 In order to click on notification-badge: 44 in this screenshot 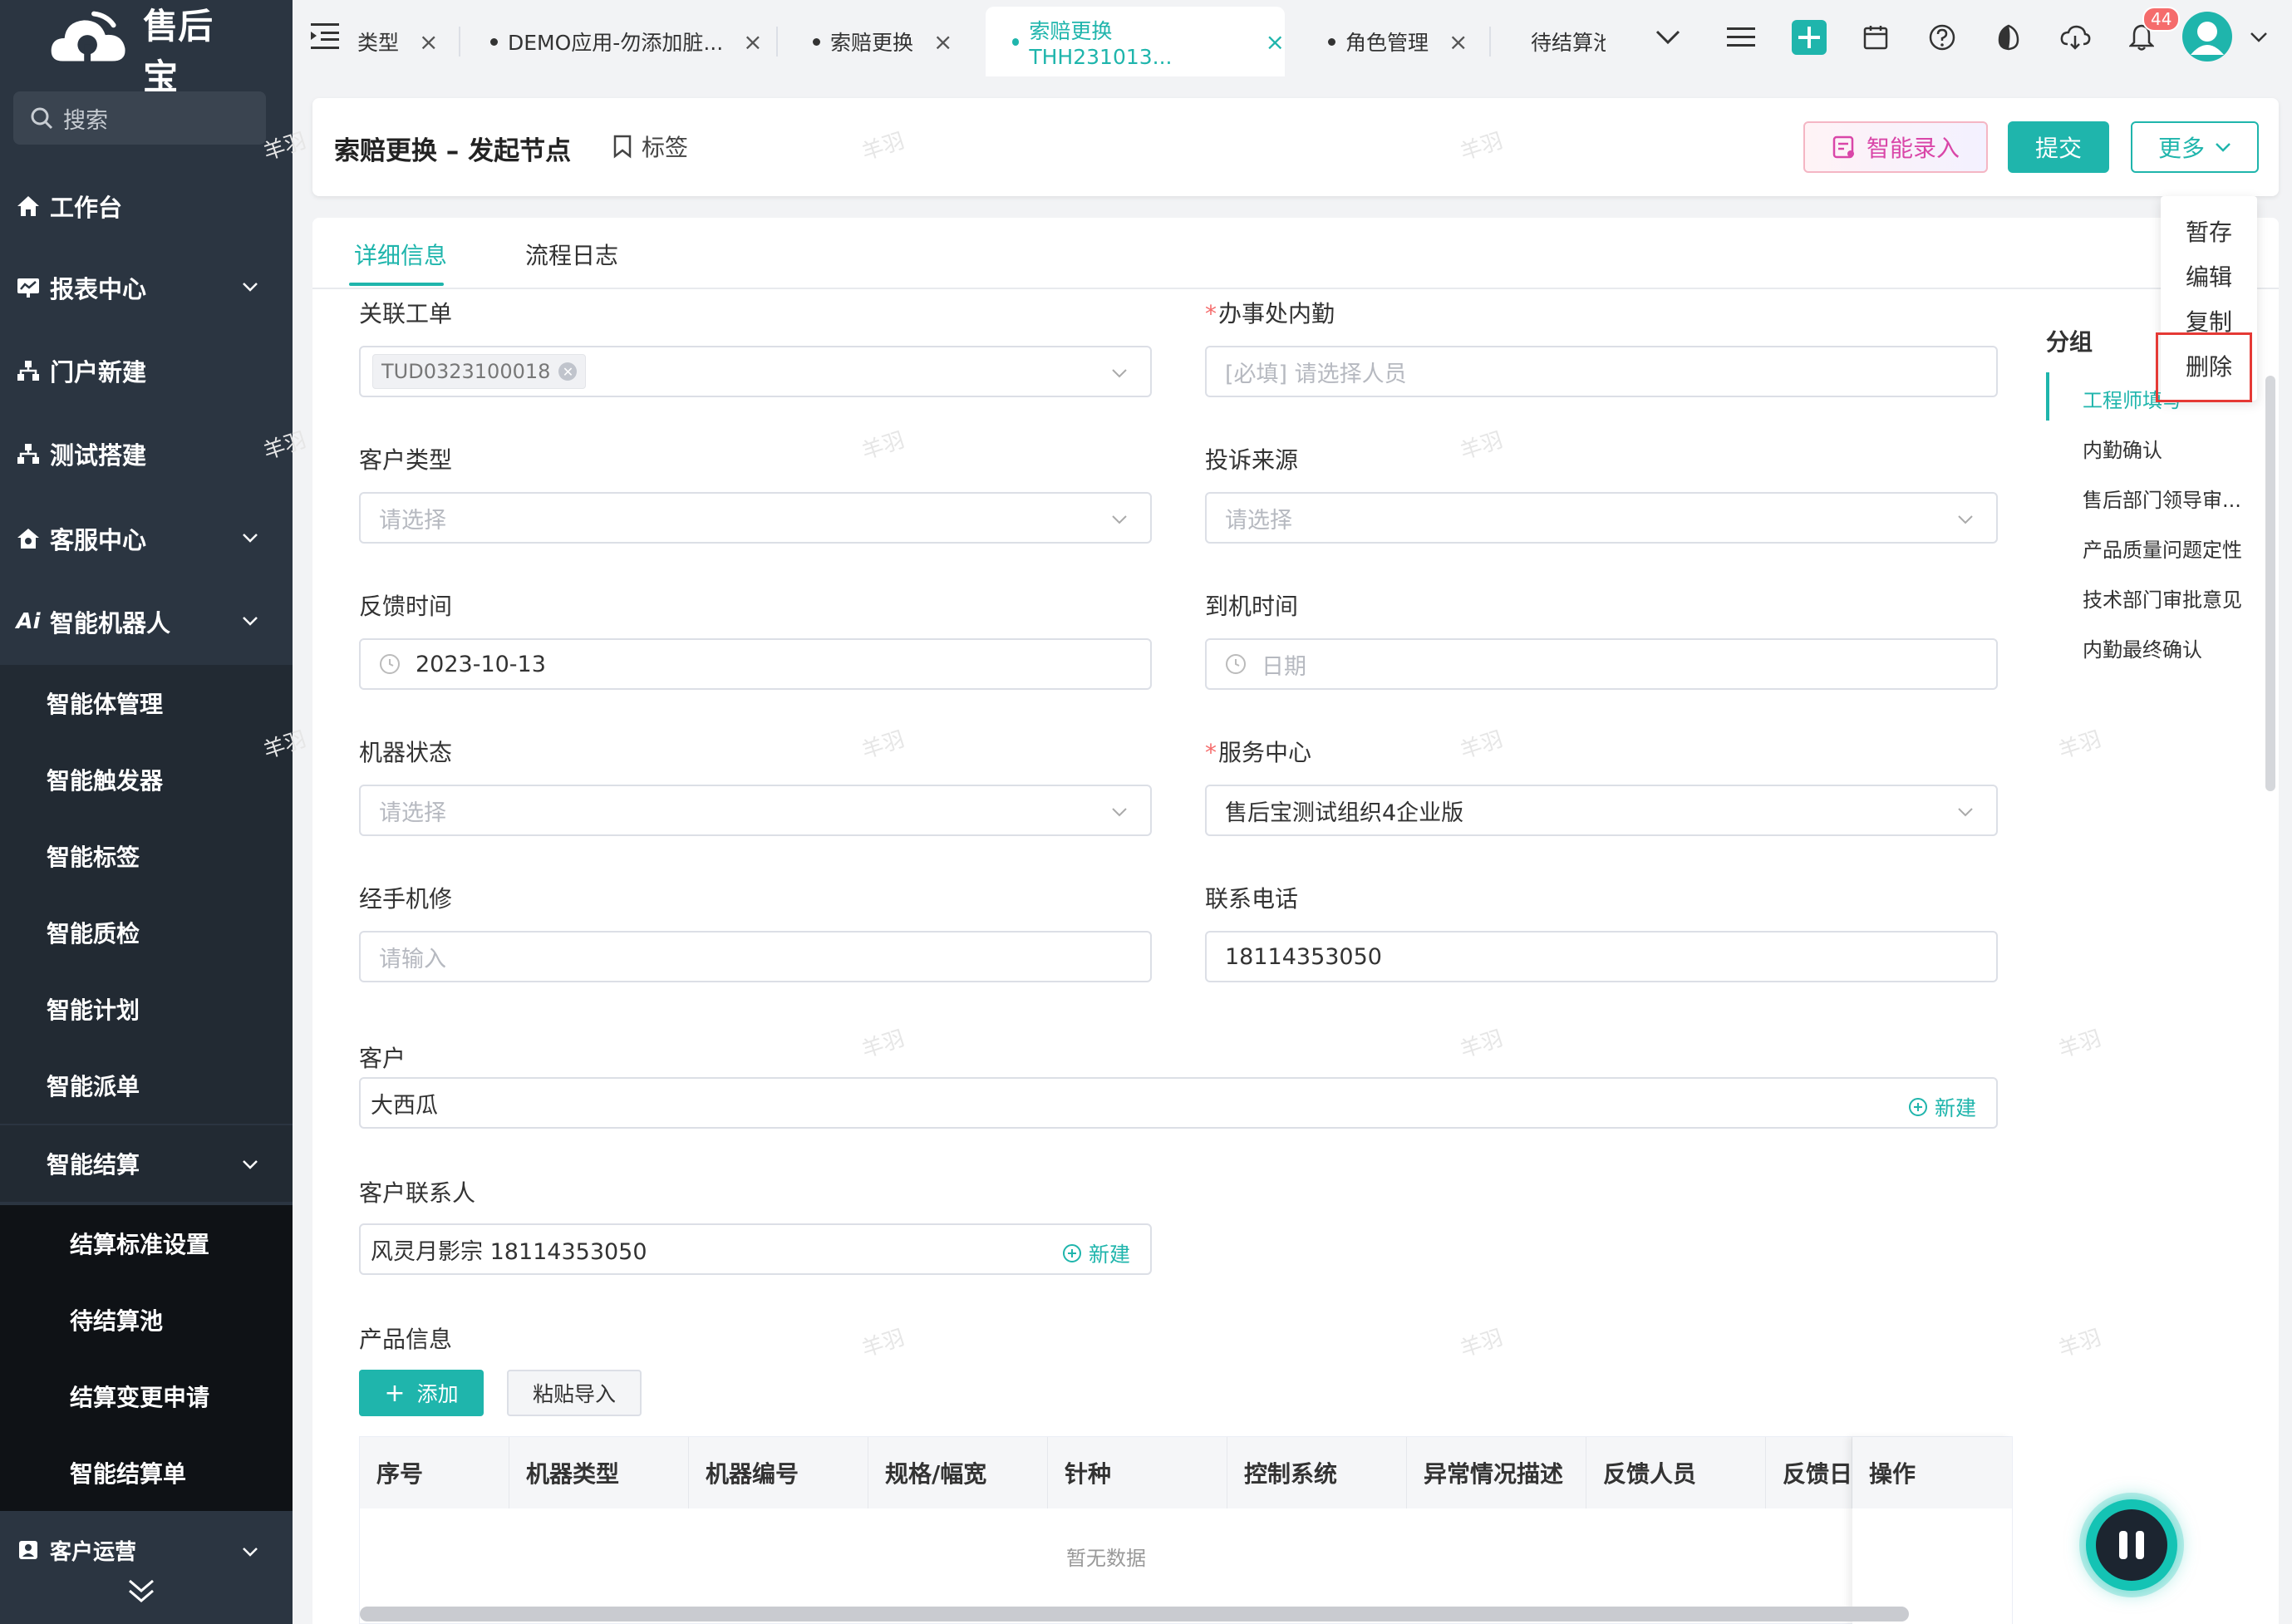, I will do `click(2161, 19)`.